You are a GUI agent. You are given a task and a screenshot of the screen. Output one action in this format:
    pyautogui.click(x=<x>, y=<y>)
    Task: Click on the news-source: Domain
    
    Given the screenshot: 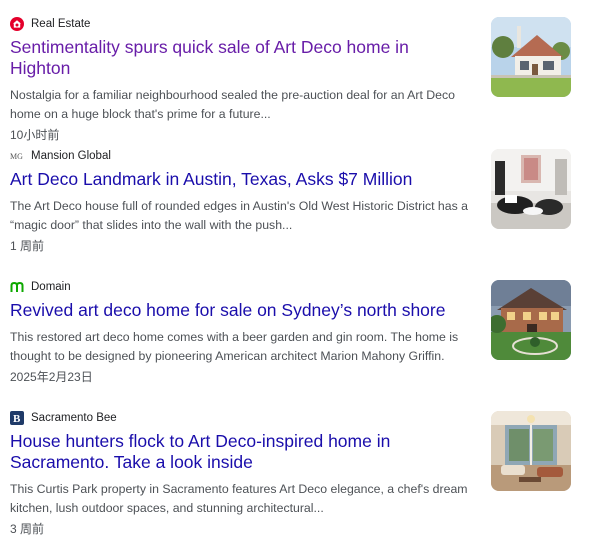 What is the action you would take?
    pyautogui.click(x=241, y=287)
    